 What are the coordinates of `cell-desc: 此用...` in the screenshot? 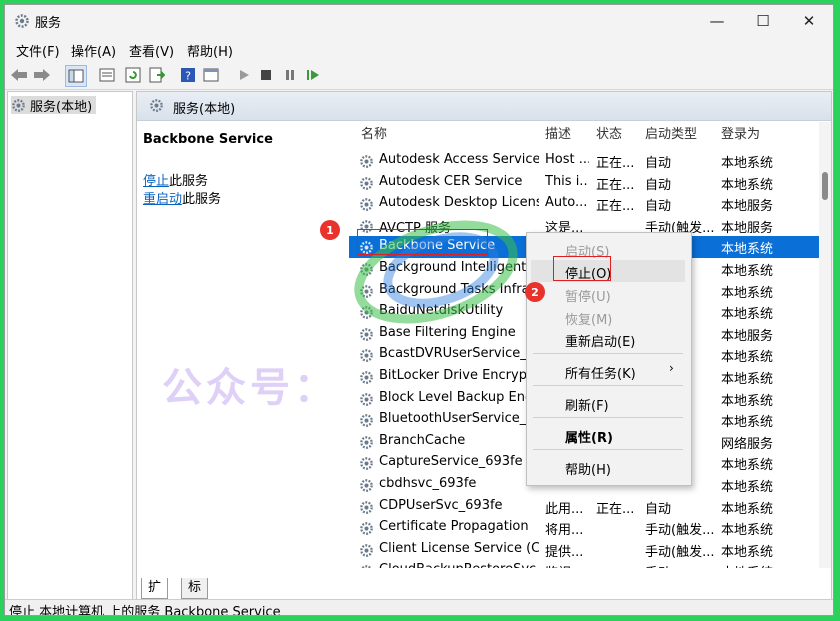 It's located at (564, 509).